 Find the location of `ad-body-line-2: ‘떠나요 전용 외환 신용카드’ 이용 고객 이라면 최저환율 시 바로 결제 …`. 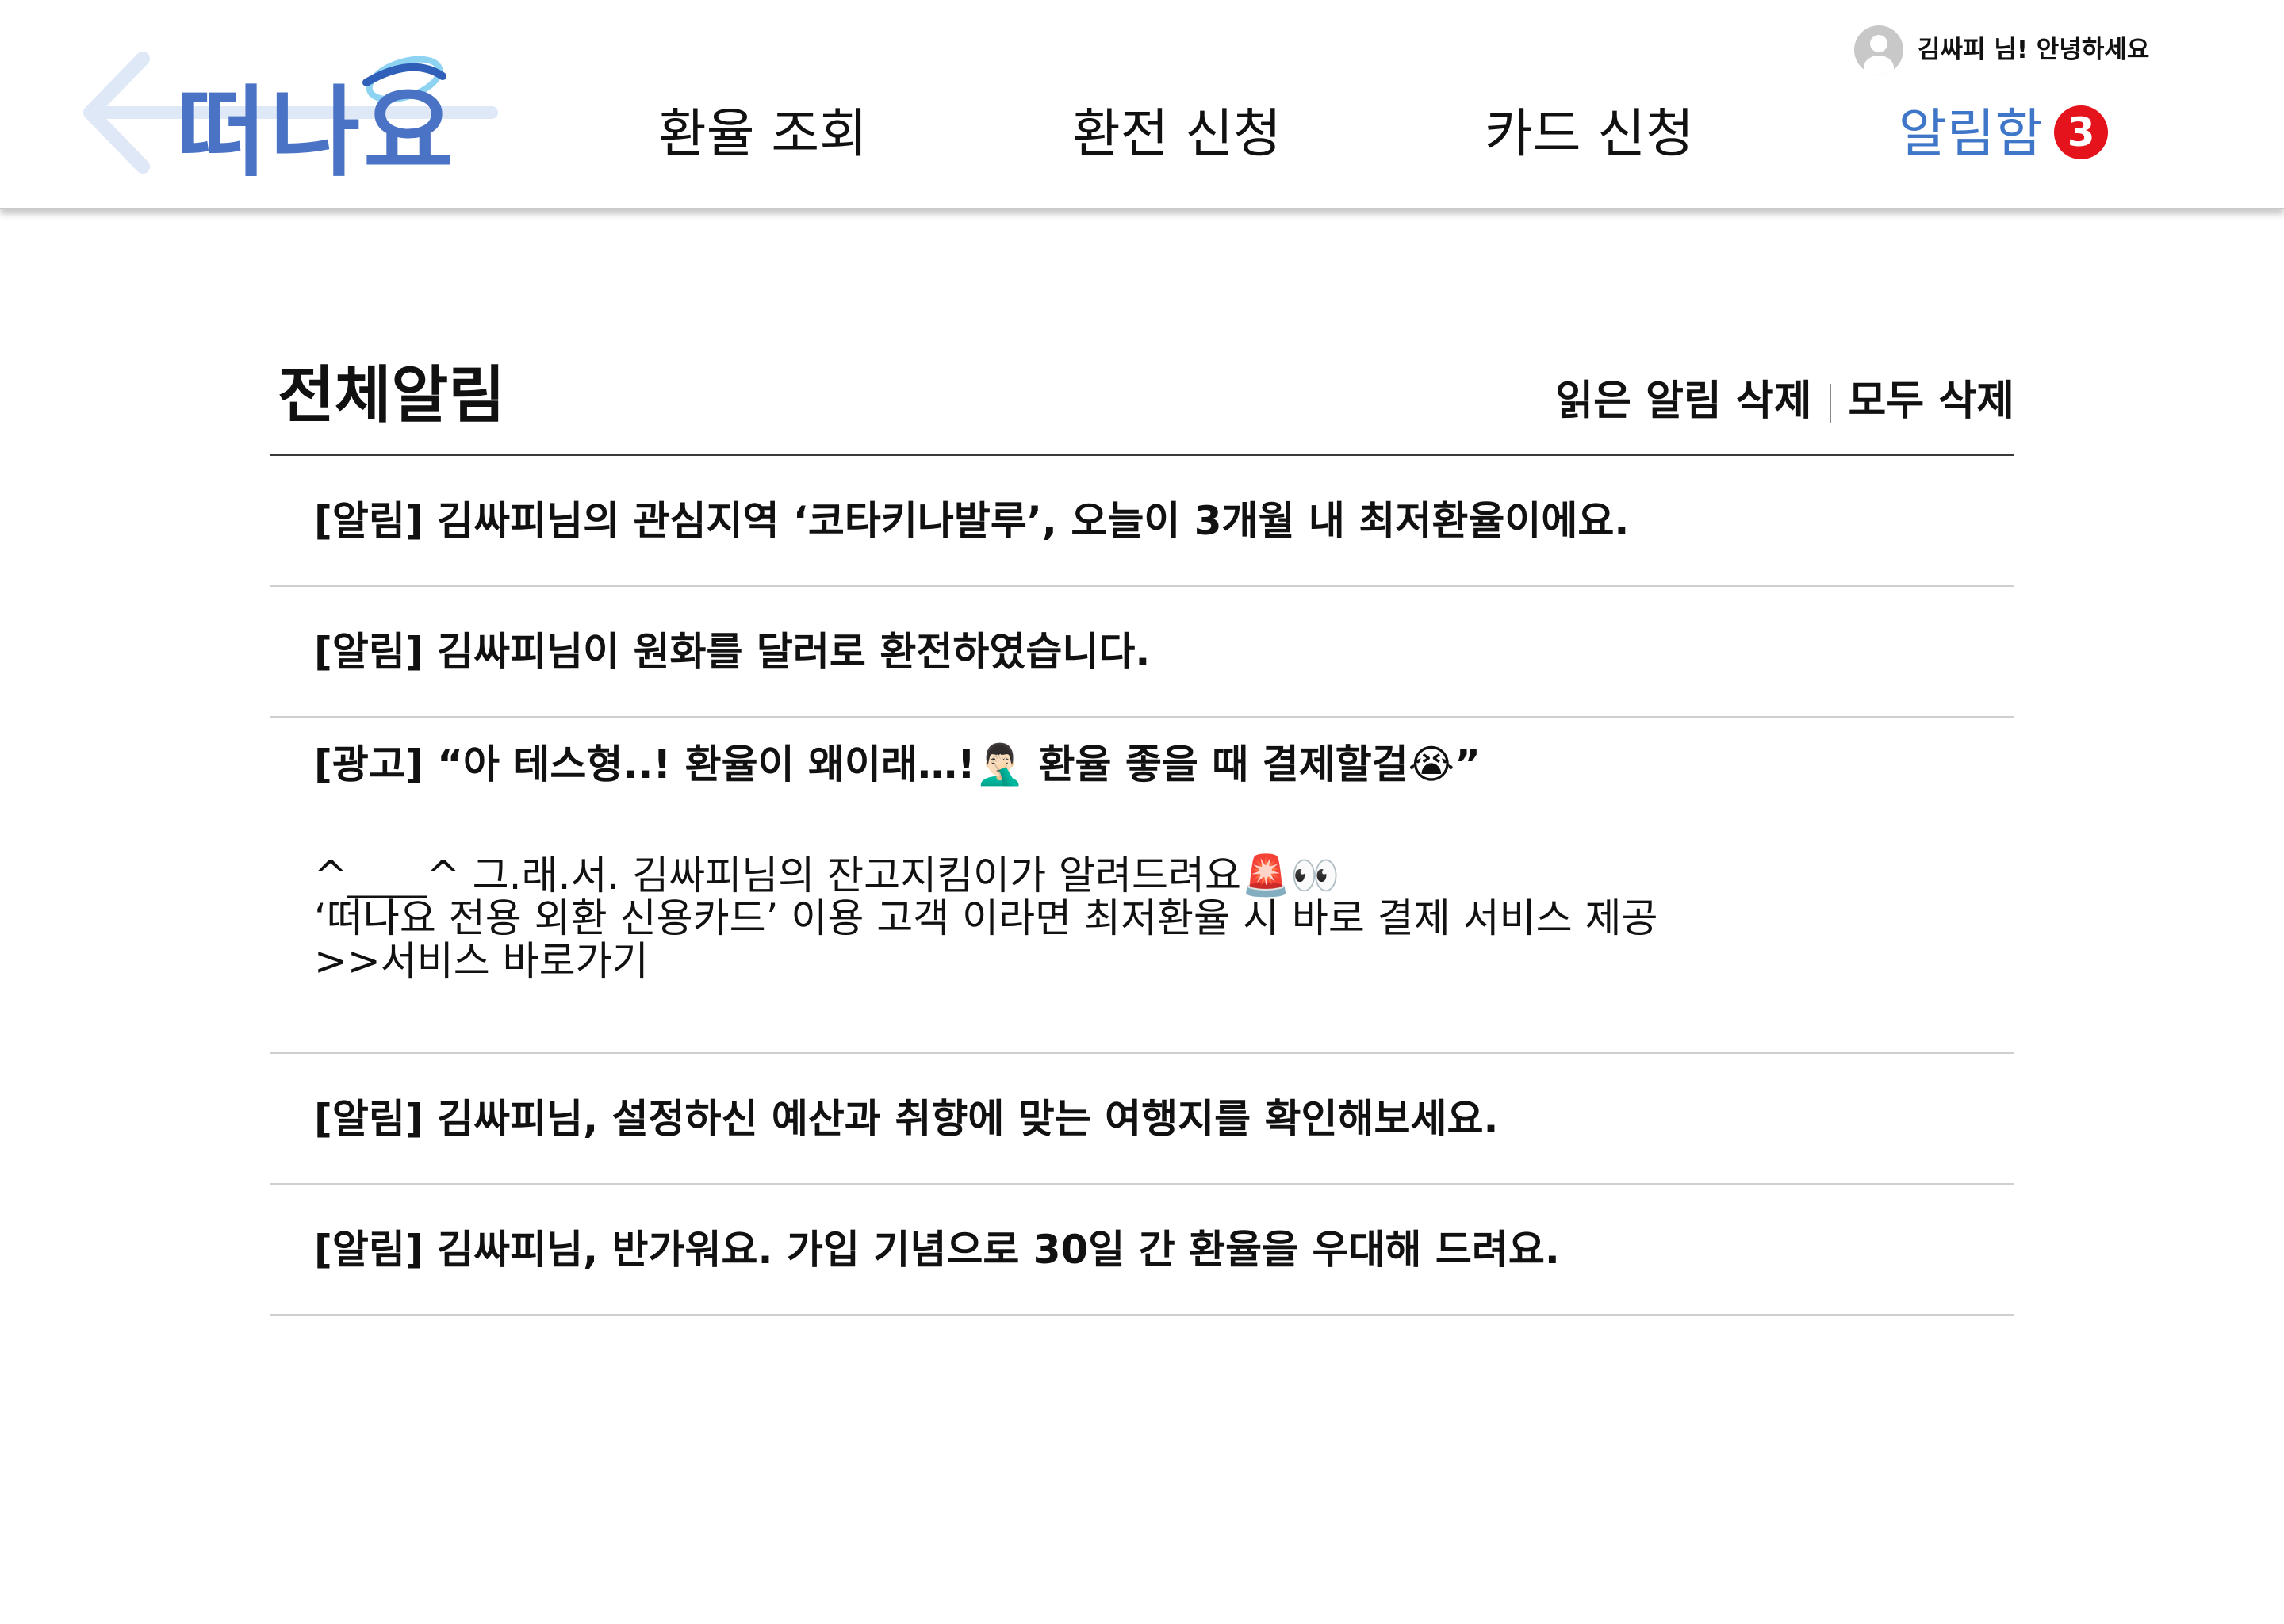

ad-body-line-2: ‘떠나요 전용 외환 신용카드’ 이용 고객 이라면 최저환율 시 바로 결제 … is located at coordinates (986, 918).